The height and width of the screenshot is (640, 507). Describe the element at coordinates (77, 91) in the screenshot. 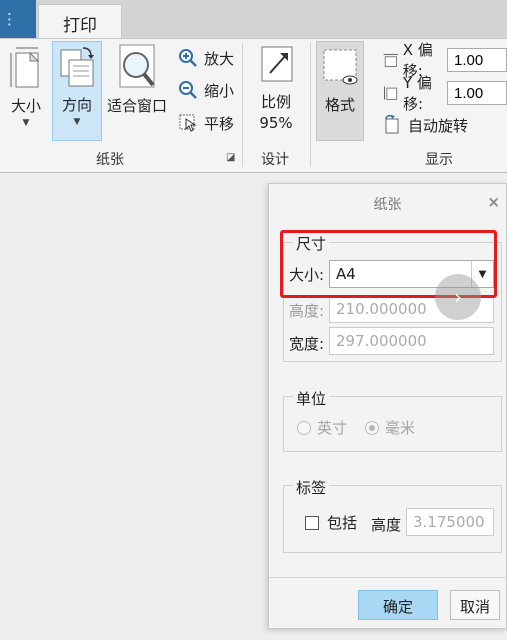

I see `orientation-button: 方向 ▼` at that location.